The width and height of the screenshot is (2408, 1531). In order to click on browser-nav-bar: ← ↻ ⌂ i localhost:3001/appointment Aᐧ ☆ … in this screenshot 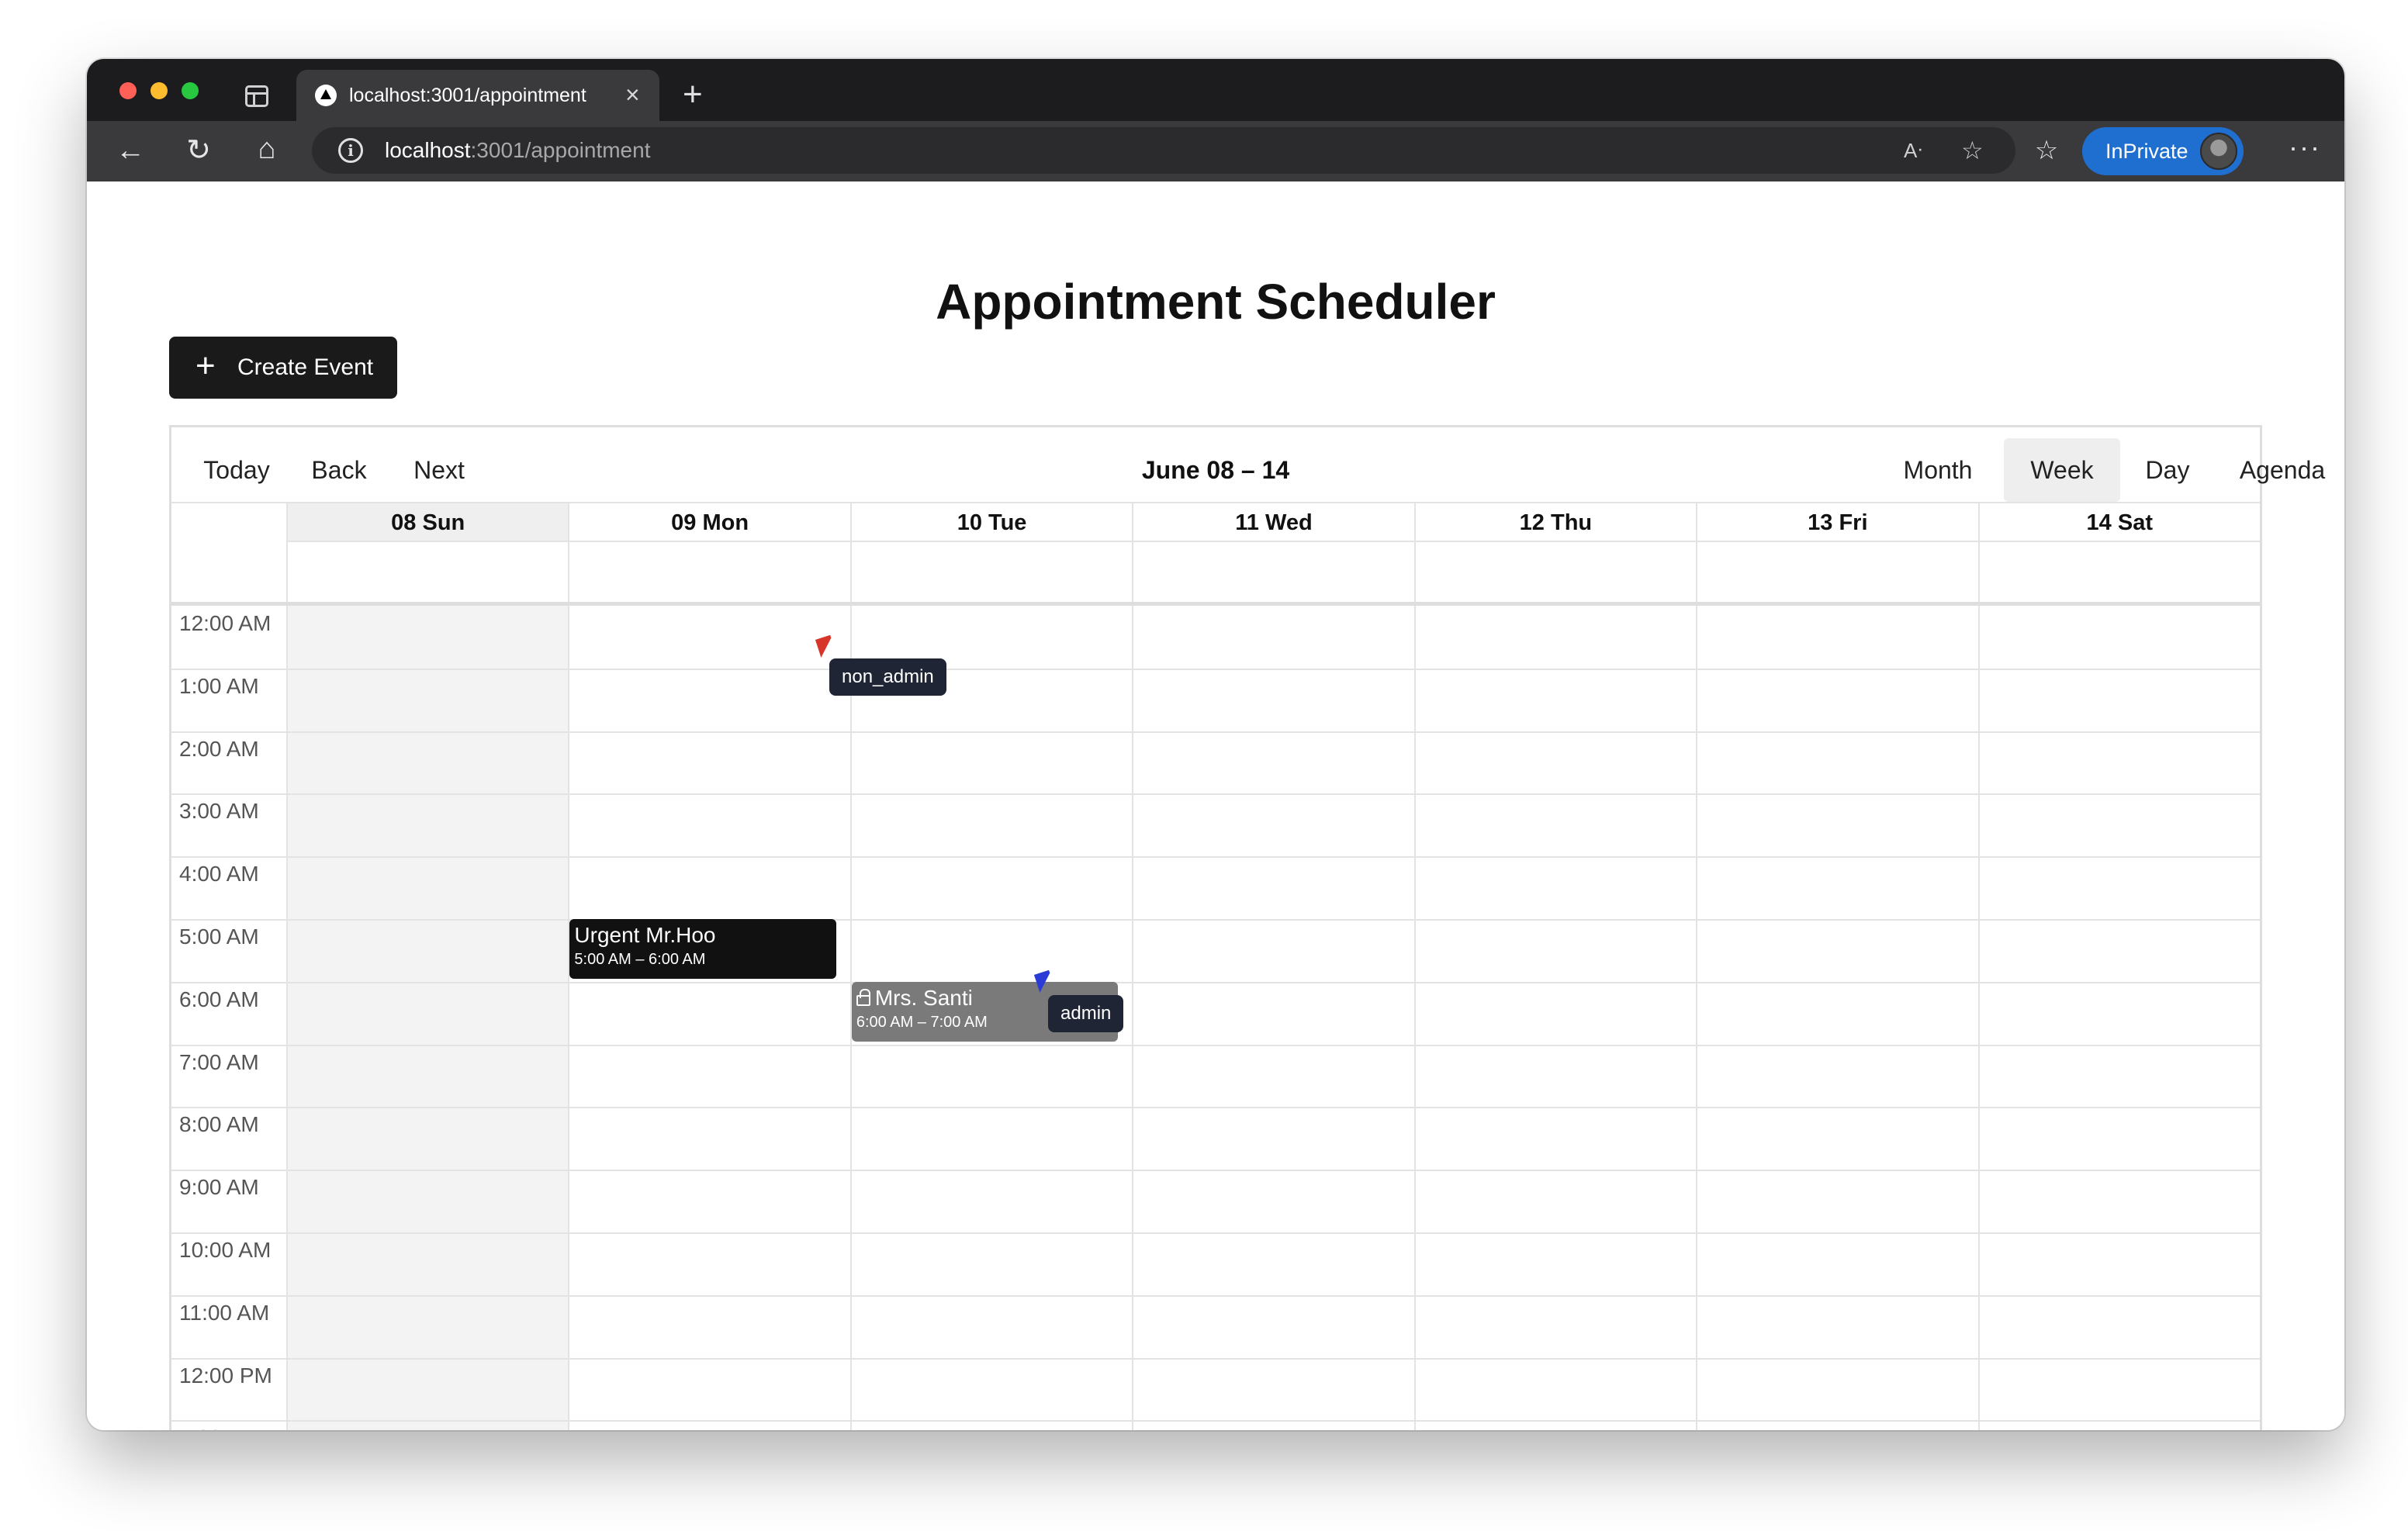, I will do `click(1215, 151)`.